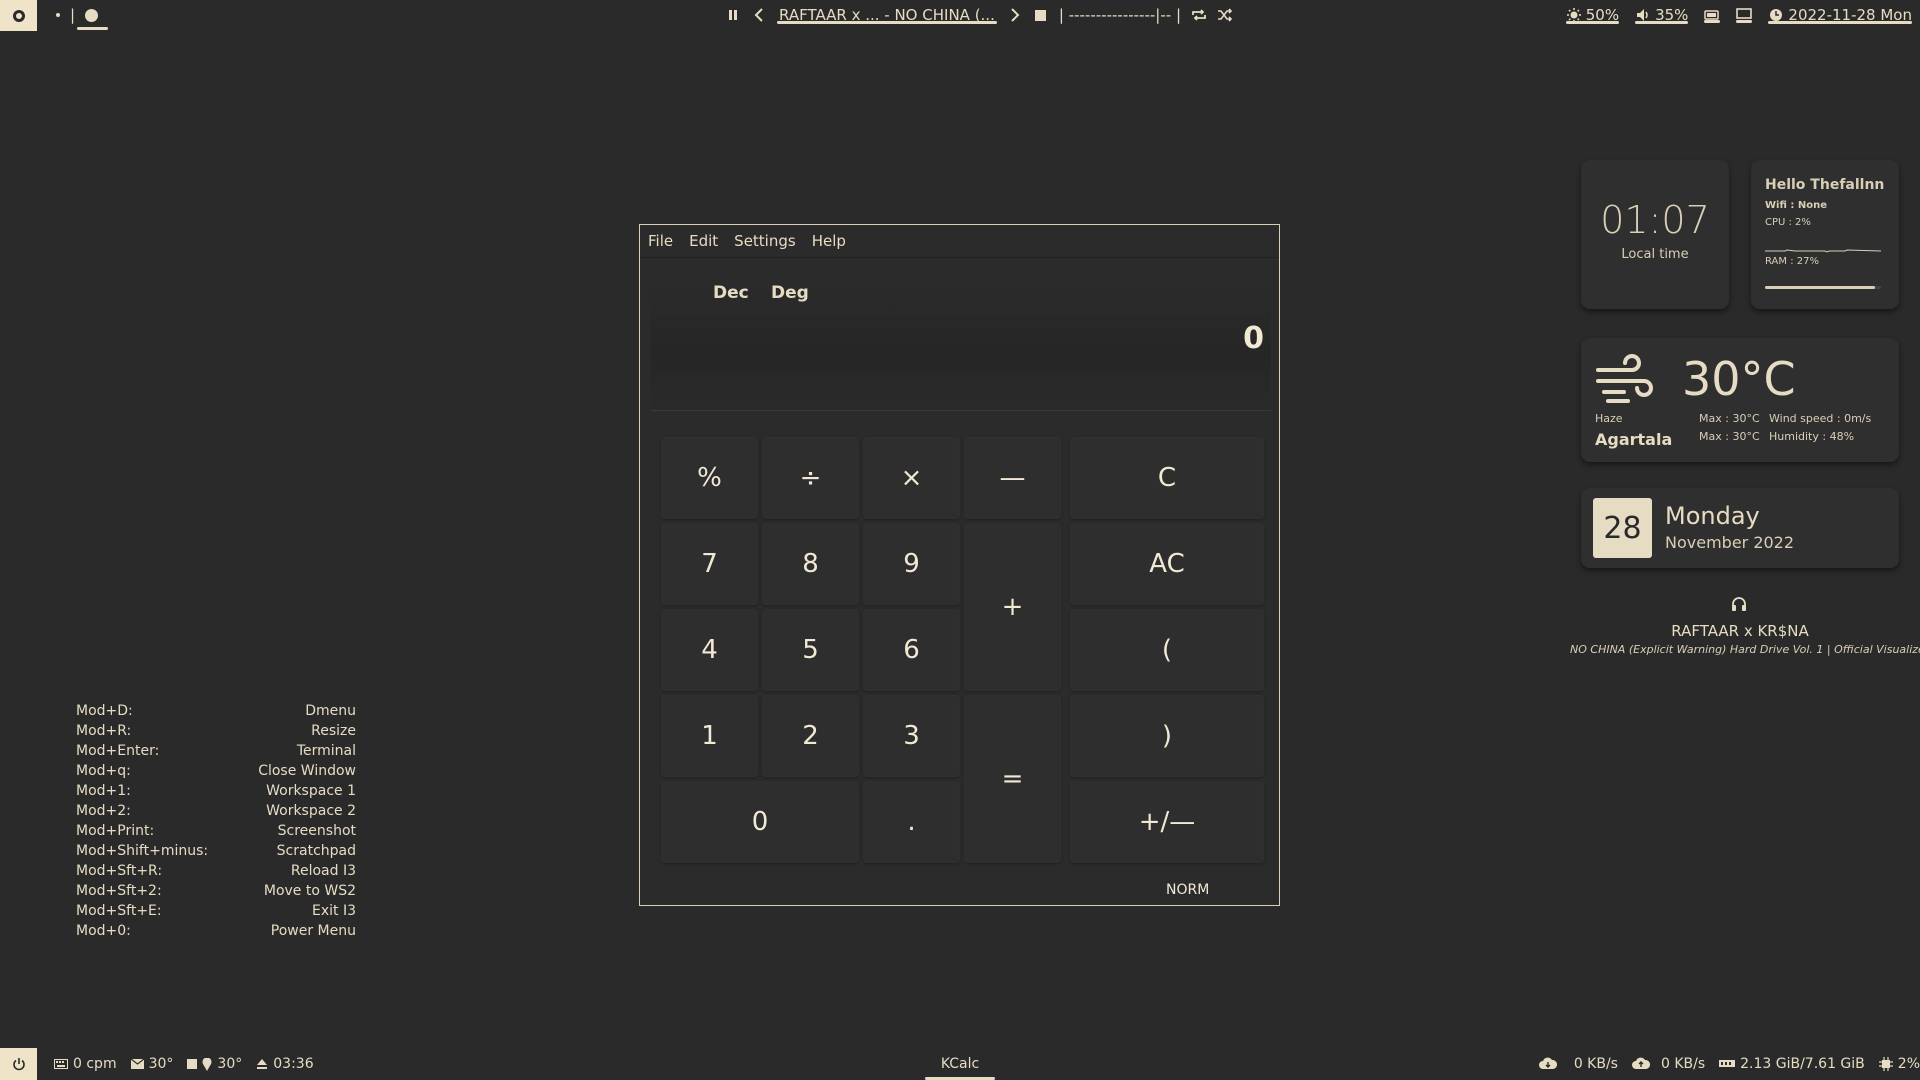 Image resolution: width=1920 pixels, height=1080 pixels. What do you see at coordinates (1253, 338) in the screenshot?
I see `display-value: 0` at bounding box center [1253, 338].